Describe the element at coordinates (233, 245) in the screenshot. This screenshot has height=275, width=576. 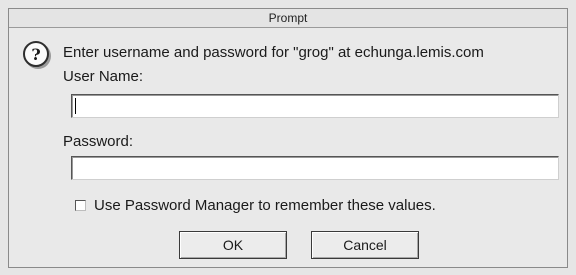
I see `ok-button: OK` at that location.